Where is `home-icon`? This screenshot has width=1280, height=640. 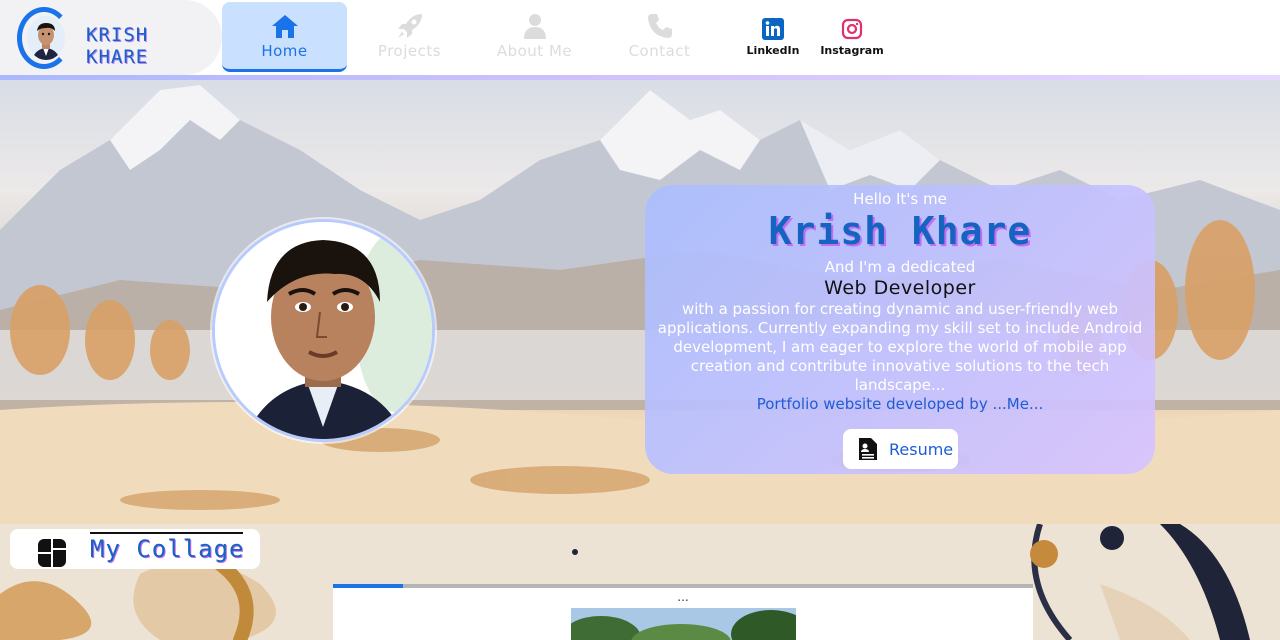 home-icon is located at coordinates (285, 26).